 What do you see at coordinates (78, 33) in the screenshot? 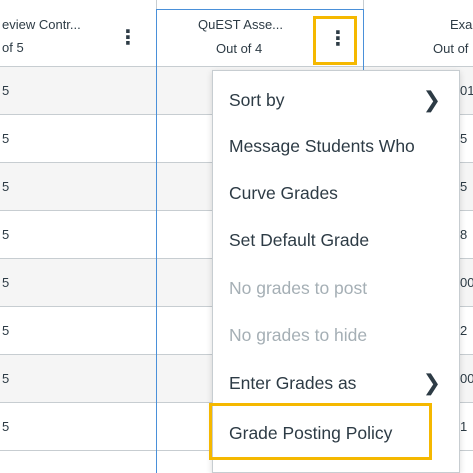
I see `column-header-review: eview Contr... of 5 ⋮` at bounding box center [78, 33].